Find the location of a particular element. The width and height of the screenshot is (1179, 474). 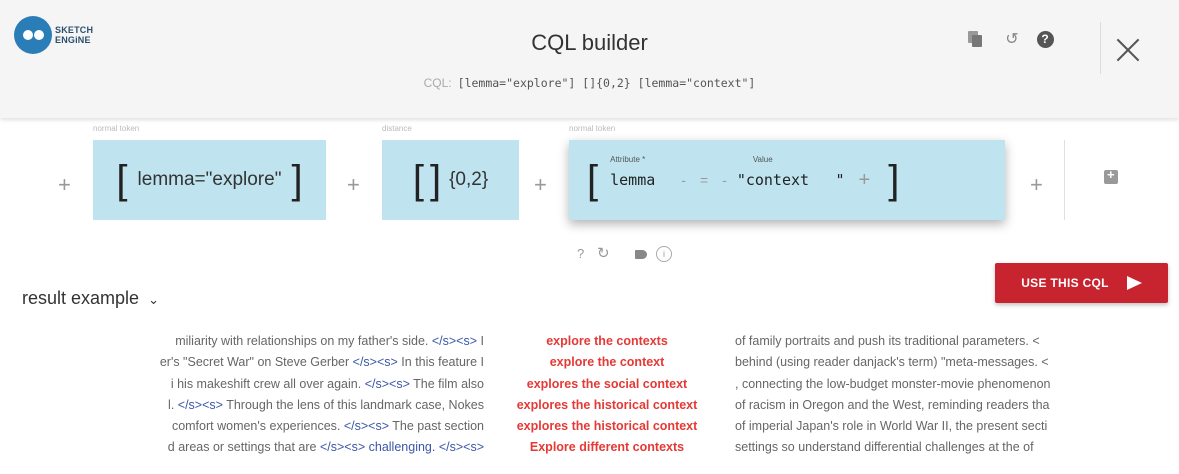

attribute-value: lemma is located at coordinates (633, 179).